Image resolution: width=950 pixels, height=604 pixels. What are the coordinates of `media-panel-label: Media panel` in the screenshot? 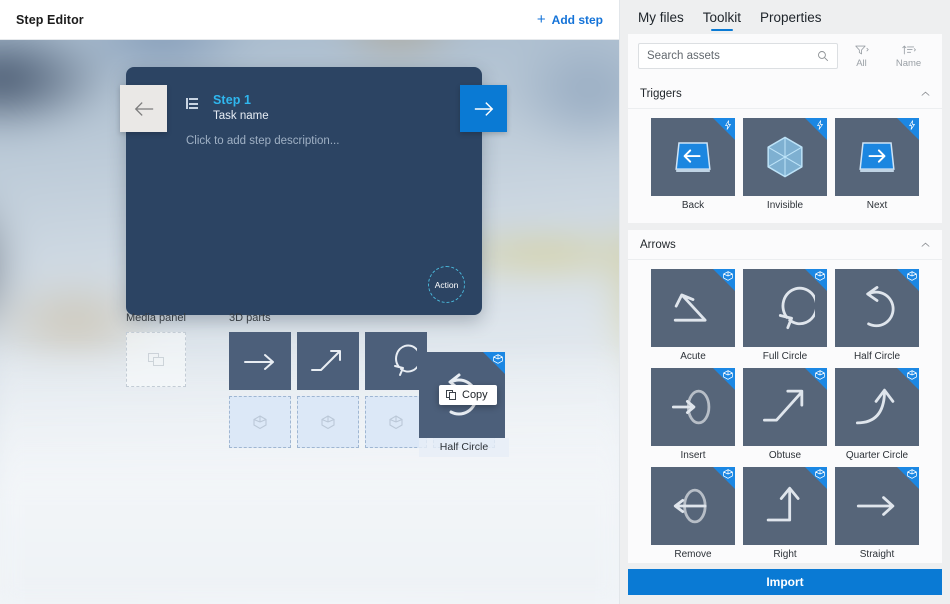 It's located at (156, 318).